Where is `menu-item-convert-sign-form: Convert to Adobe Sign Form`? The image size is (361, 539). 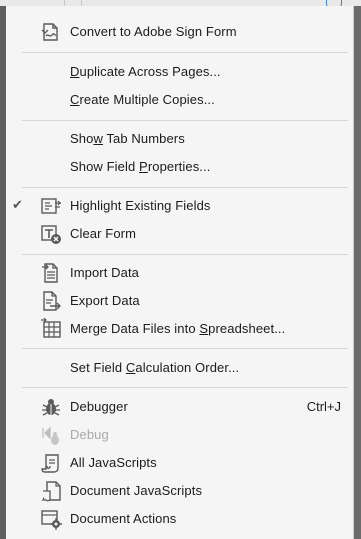
menu-item-convert-sign-form: Convert to Adobe Sign Form is located at coordinates (179, 32).